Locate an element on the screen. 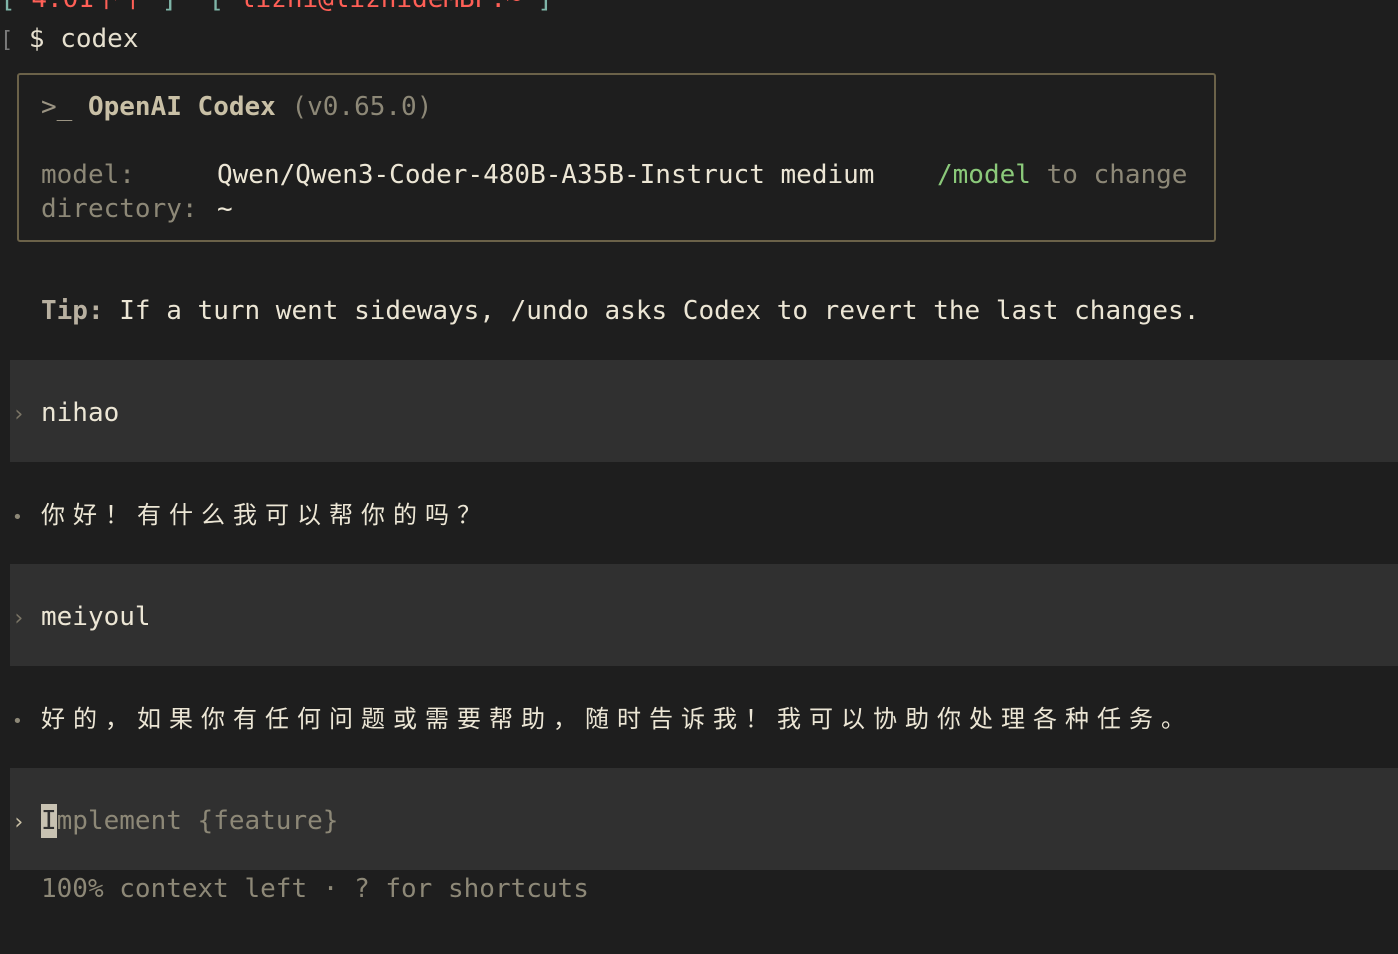 This screenshot has width=1398, height=954. user-message: meiyoul is located at coordinates (96, 617).